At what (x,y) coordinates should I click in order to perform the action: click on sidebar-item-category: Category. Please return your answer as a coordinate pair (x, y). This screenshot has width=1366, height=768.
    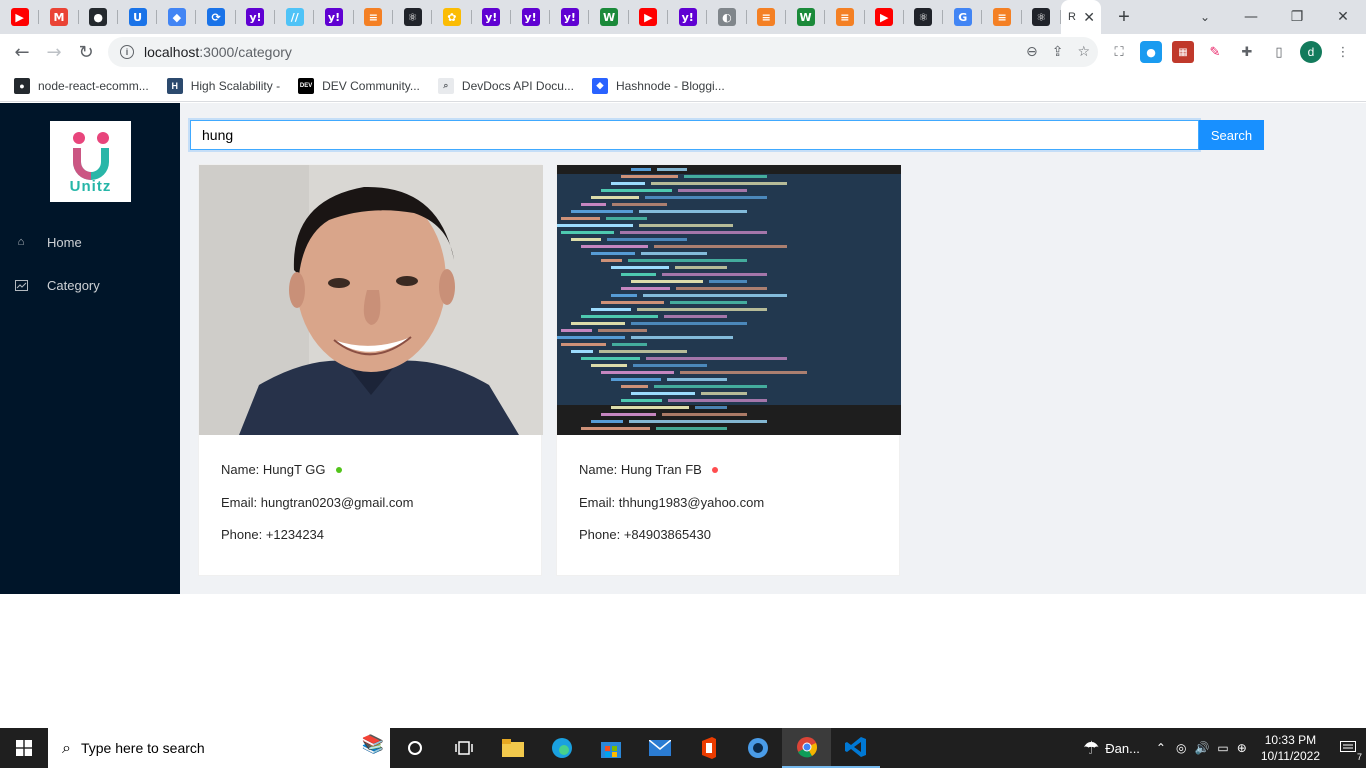
    Looking at the image, I should click on (90, 285).